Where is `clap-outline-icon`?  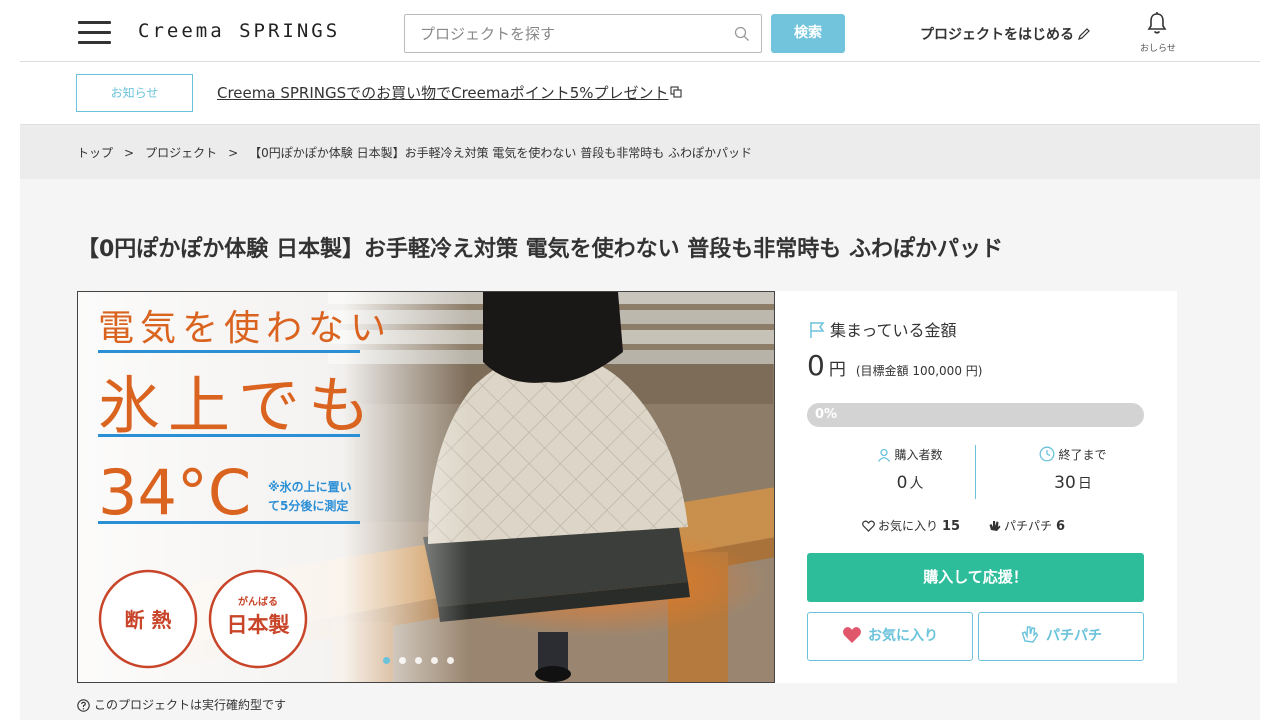 clap-outline-icon is located at coordinates (1030, 634).